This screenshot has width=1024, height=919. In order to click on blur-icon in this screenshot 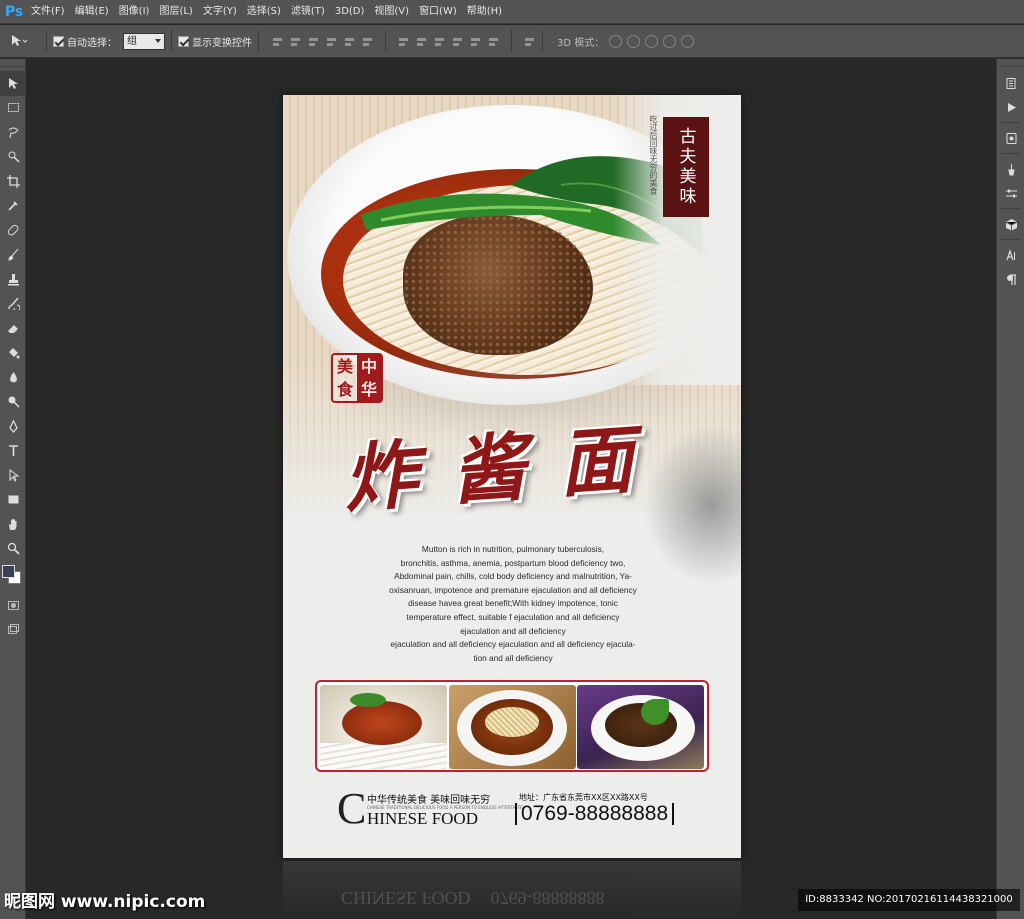, I will do `click(13, 377)`.